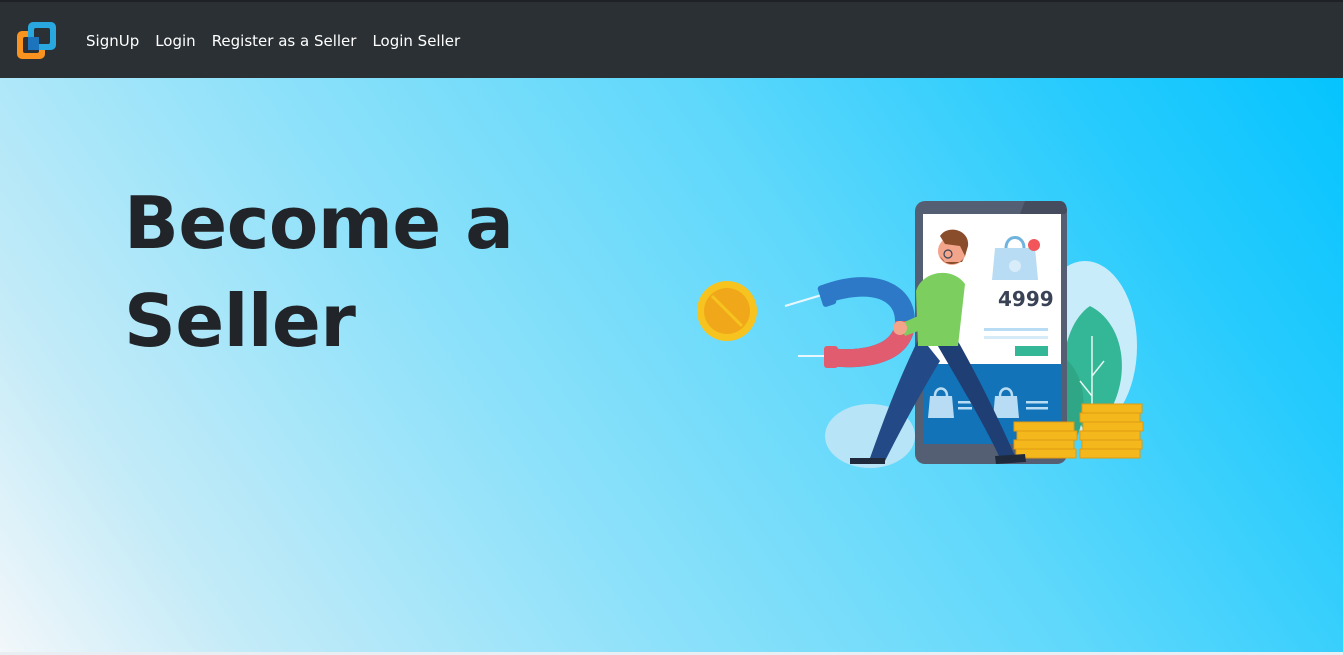 This screenshot has width=1343, height=655. What do you see at coordinates (920, 334) in the screenshot?
I see `seller-illustration: 4999` at bounding box center [920, 334].